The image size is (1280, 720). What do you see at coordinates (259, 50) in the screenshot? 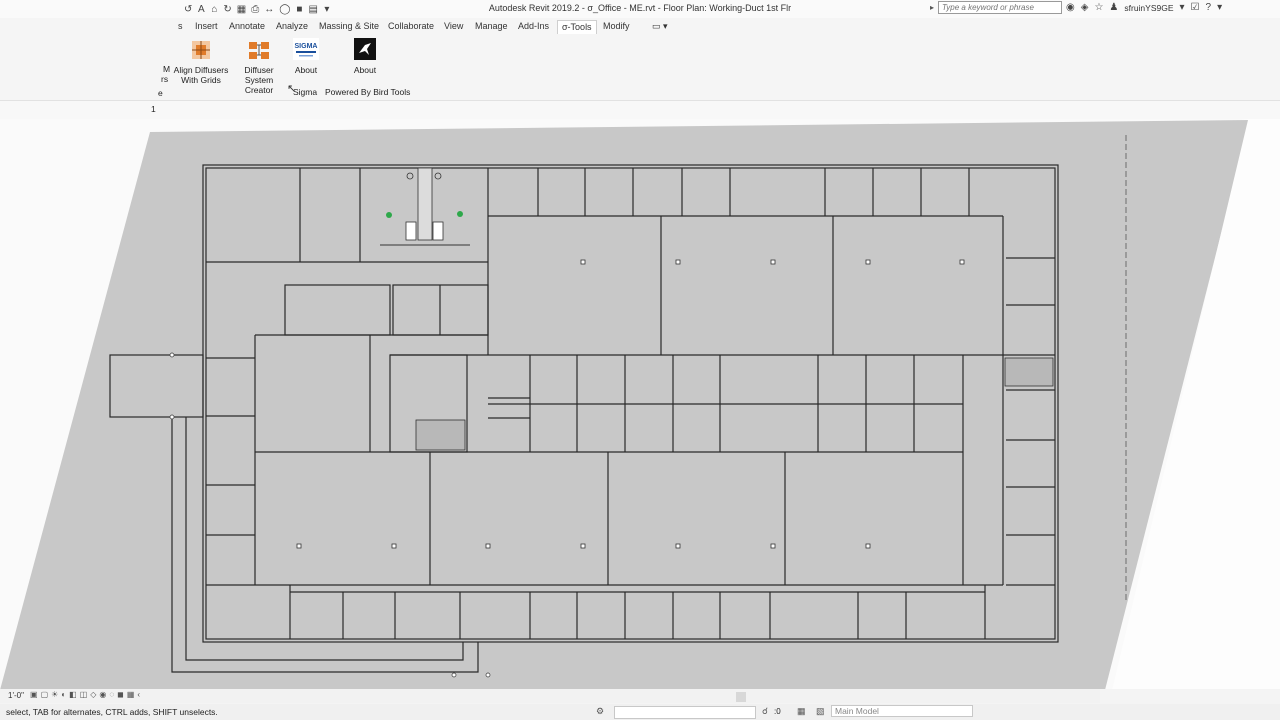
I see `diffuser-system-icon` at bounding box center [259, 50].